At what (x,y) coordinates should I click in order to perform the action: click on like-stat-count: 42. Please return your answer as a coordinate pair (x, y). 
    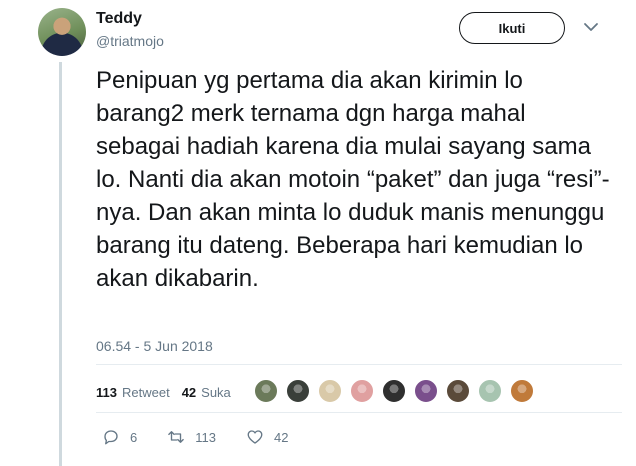
    Looking at the image, I should click on (189, 392).